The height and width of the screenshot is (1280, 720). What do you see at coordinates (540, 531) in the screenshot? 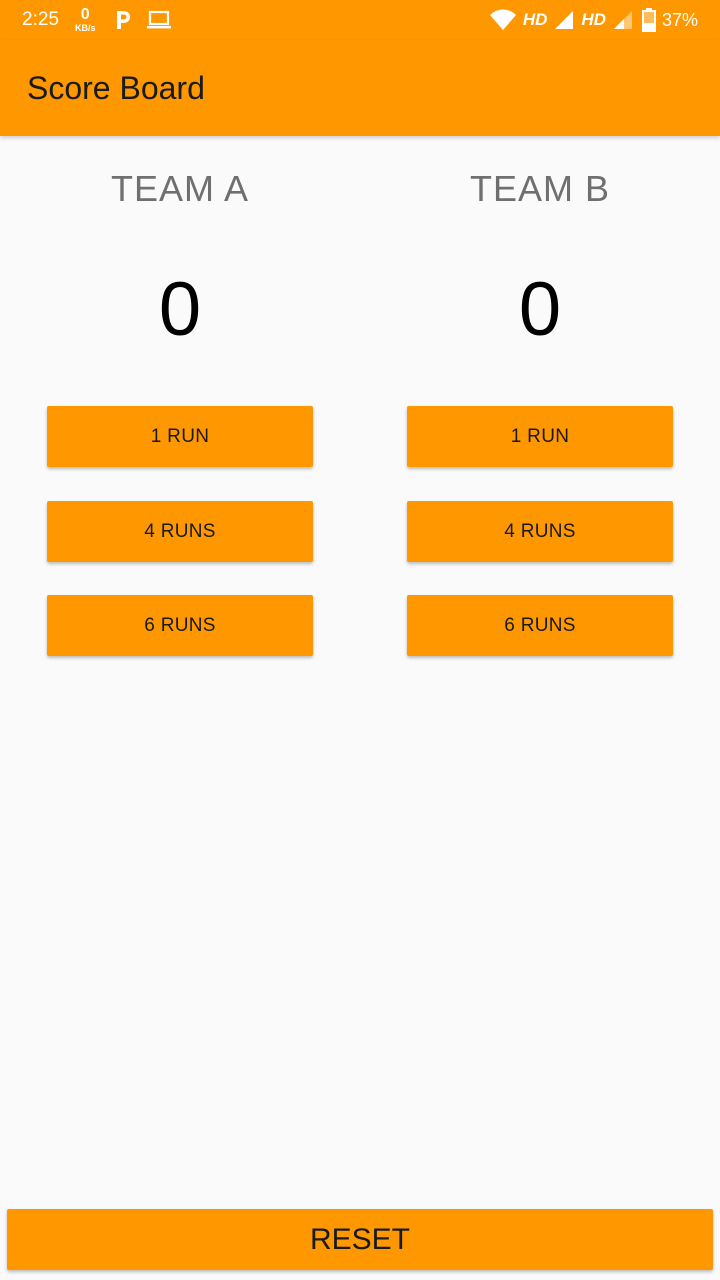
I see `team-b-4-runs-button: 4 RUNS` at bounding box center [540, 531].